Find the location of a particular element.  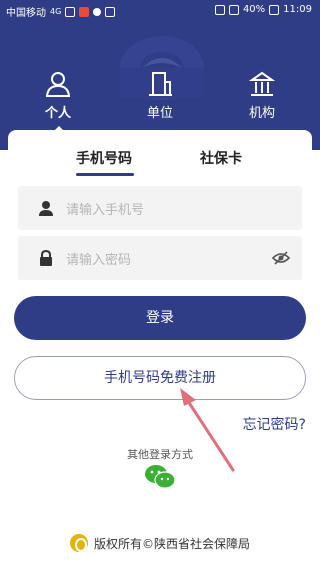

role-tab-unit: 单位 is located at coordinates (160, 95).